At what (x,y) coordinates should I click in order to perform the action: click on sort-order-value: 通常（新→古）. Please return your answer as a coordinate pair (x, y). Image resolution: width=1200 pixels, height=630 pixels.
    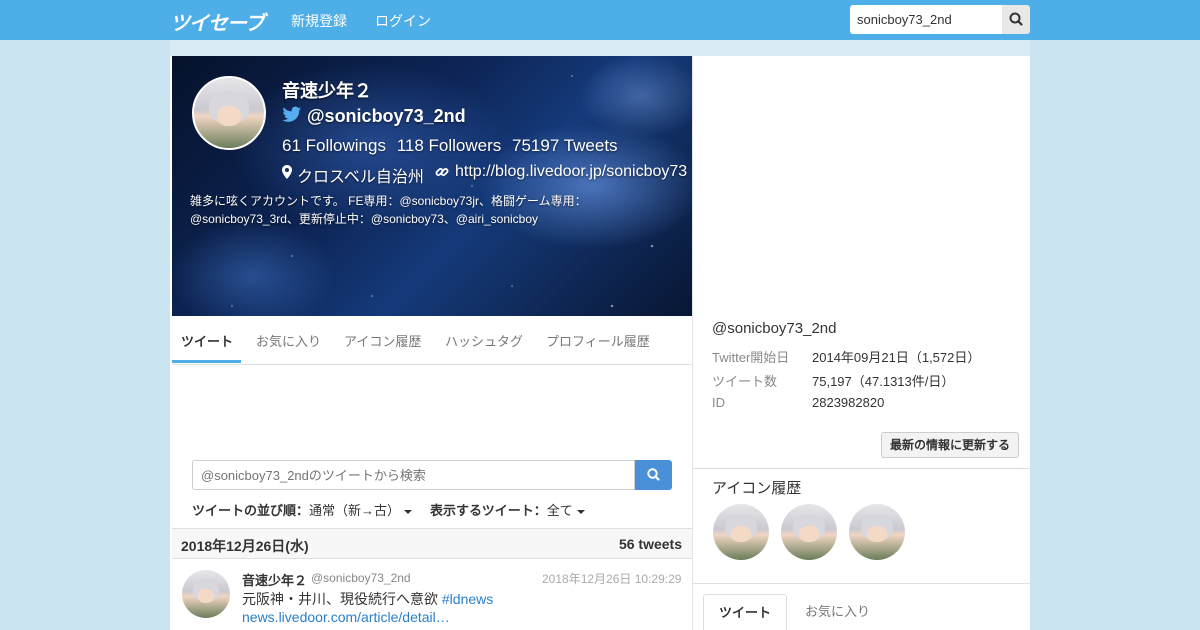
    Looking at the image, I should click on (355, 510).